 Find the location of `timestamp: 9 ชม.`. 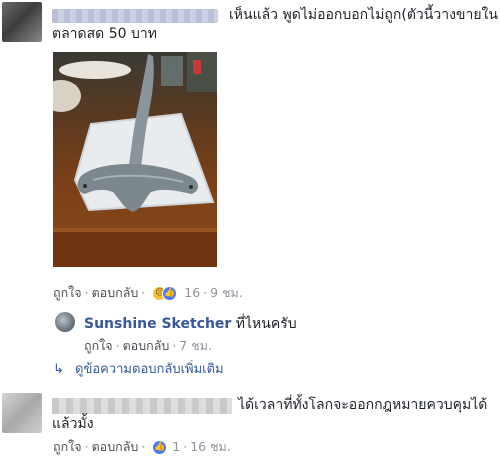

timestamp: 9 ชม. is located at coordinates (226, 292).